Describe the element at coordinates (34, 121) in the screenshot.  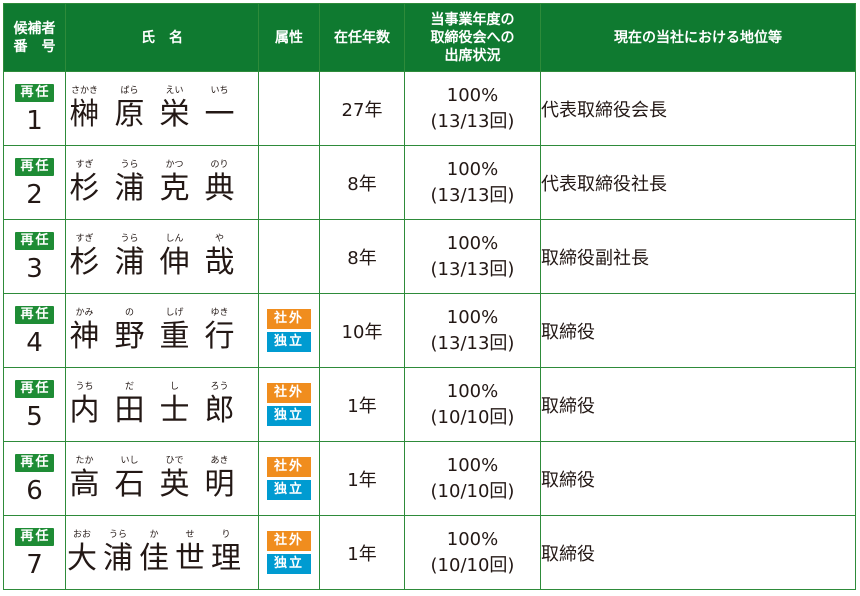
I see `candidate-number: 1` at that location.